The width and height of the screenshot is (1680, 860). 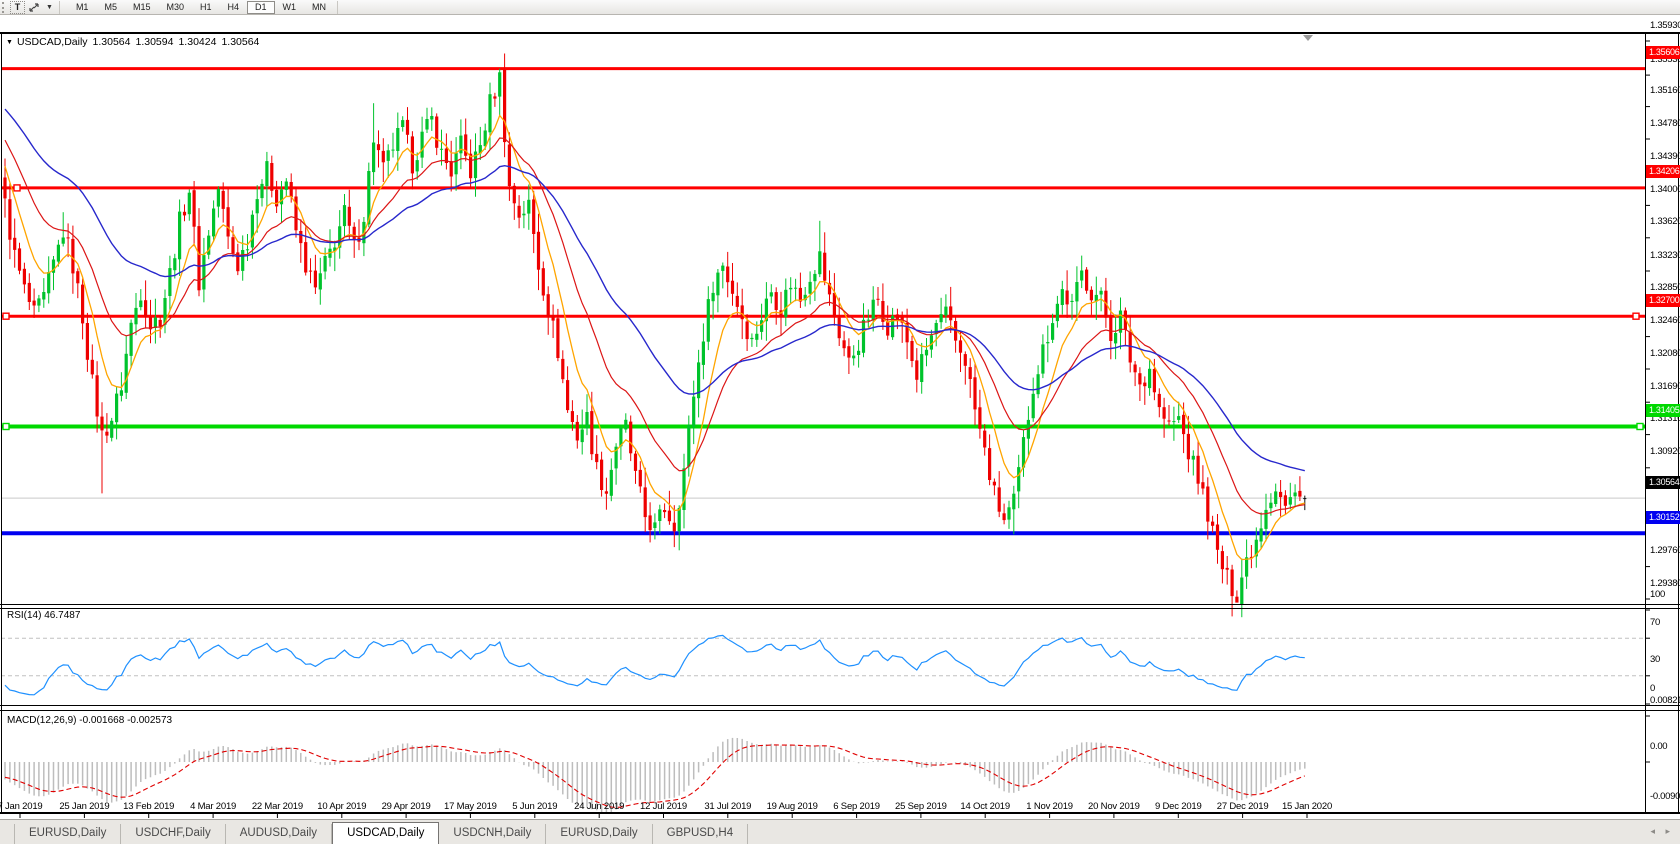 What do you see at coordinates (663, 806) in the screenshot?
I see `date-tick-label: 12 Jul 2019` at bounding box center [663, 806].